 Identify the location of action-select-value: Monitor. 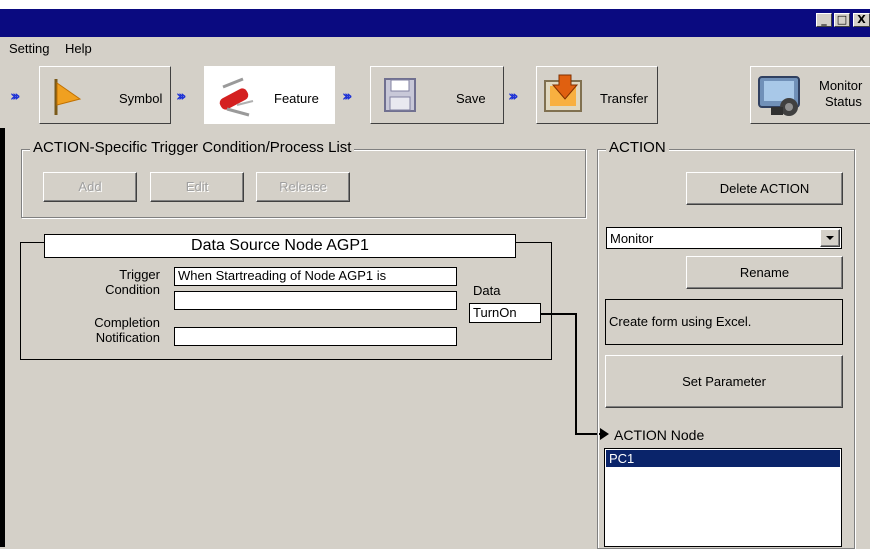
(632, 238).